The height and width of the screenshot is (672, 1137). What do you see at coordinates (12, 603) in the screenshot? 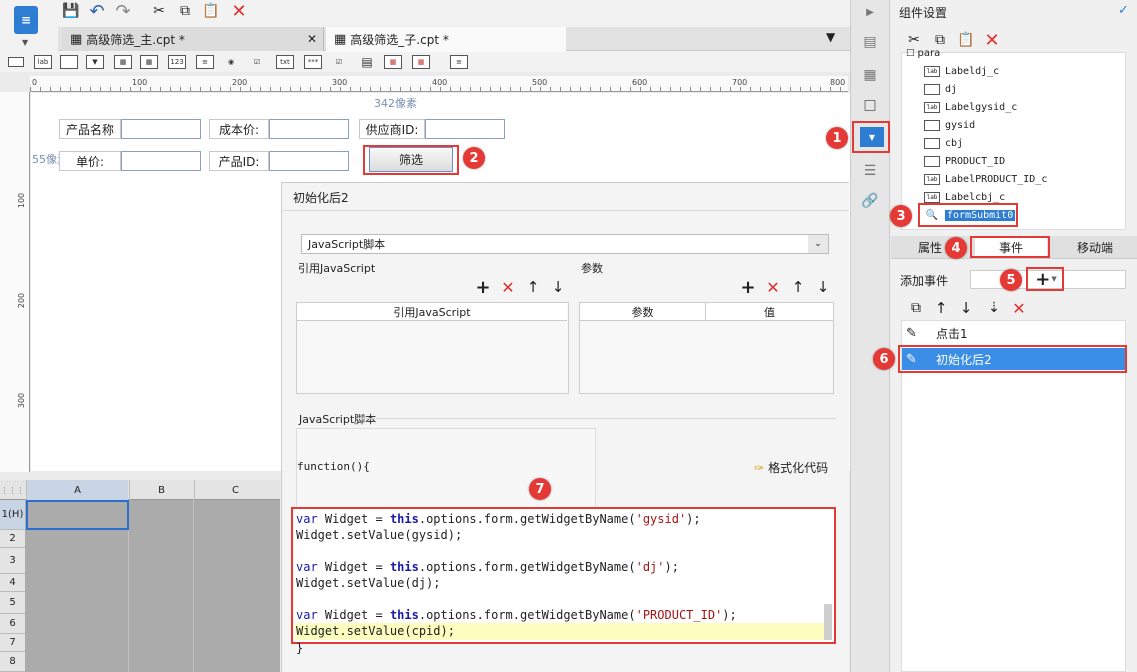
I see `row-header: 5` at bounding box center [12, 603].